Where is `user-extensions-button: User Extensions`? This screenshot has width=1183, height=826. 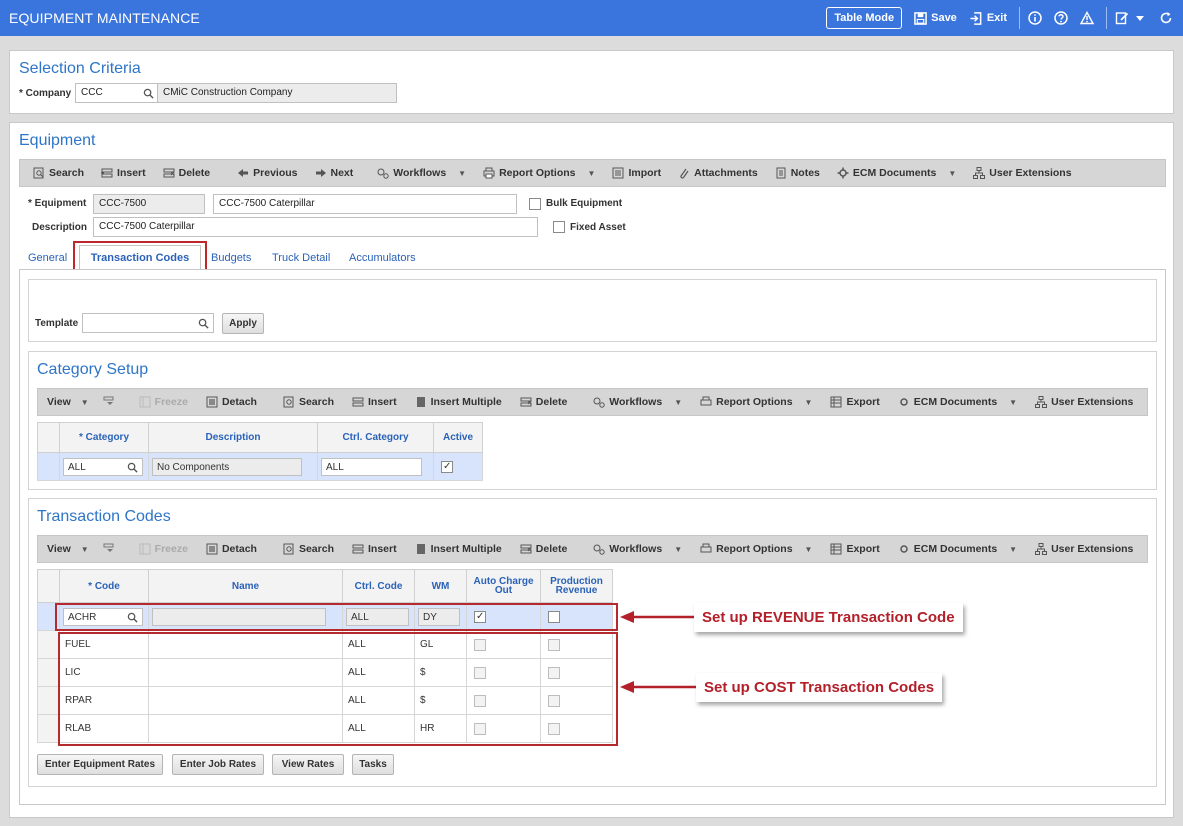
user-extensions-button: User Extensions is located at coordinates (1022, 173).